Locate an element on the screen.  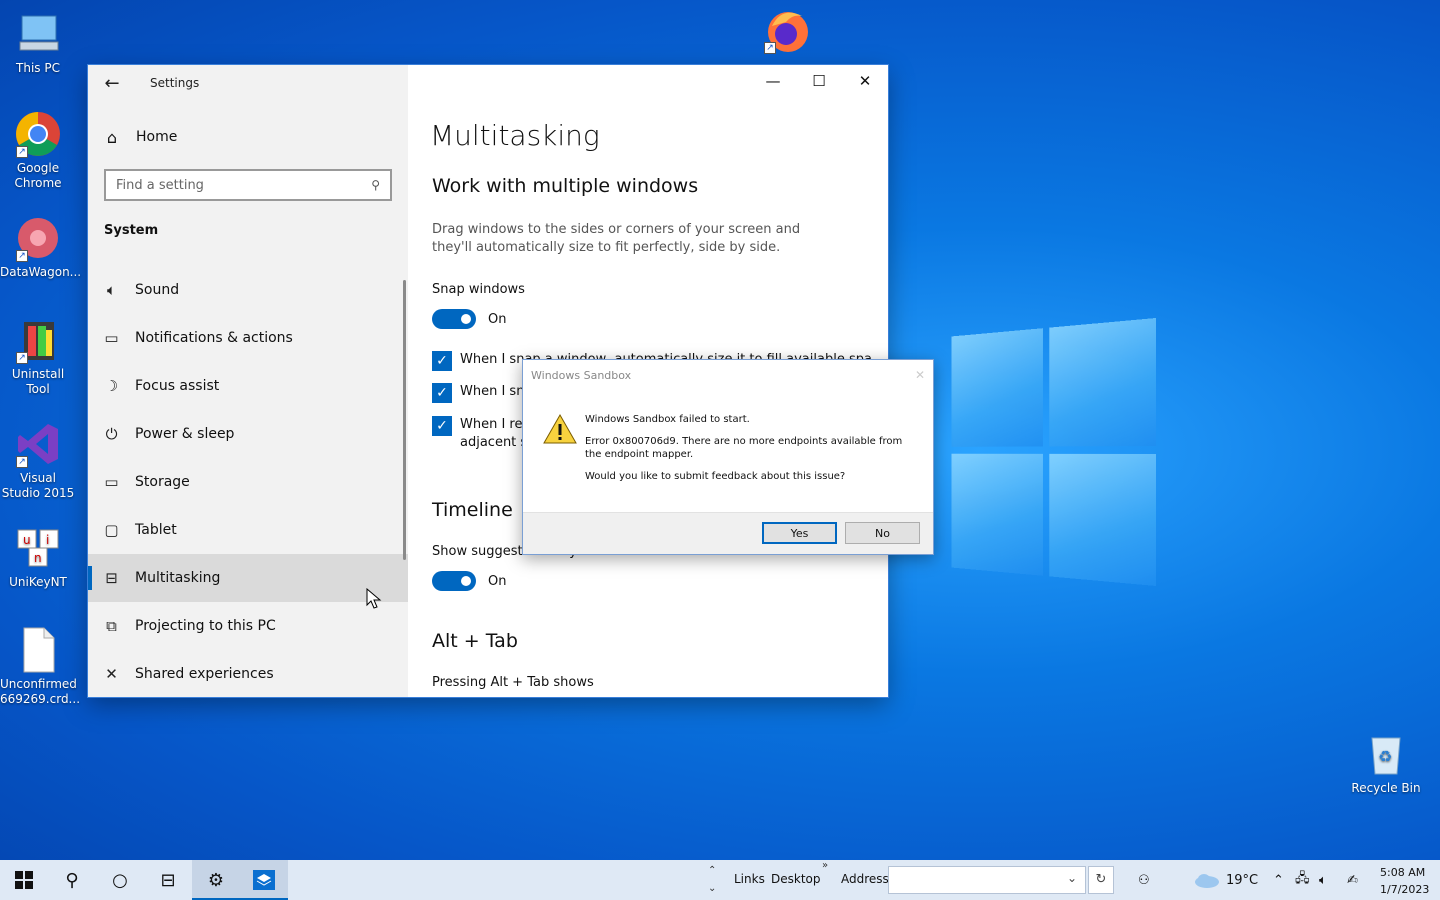
computer-icon is located at coordinates (38, 34).